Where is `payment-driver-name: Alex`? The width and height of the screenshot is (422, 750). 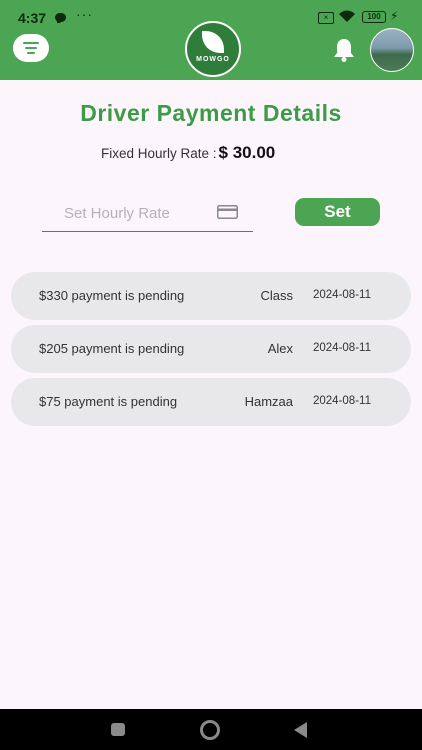 payment-driver-name: Alex is located at coordinates (280, 348).